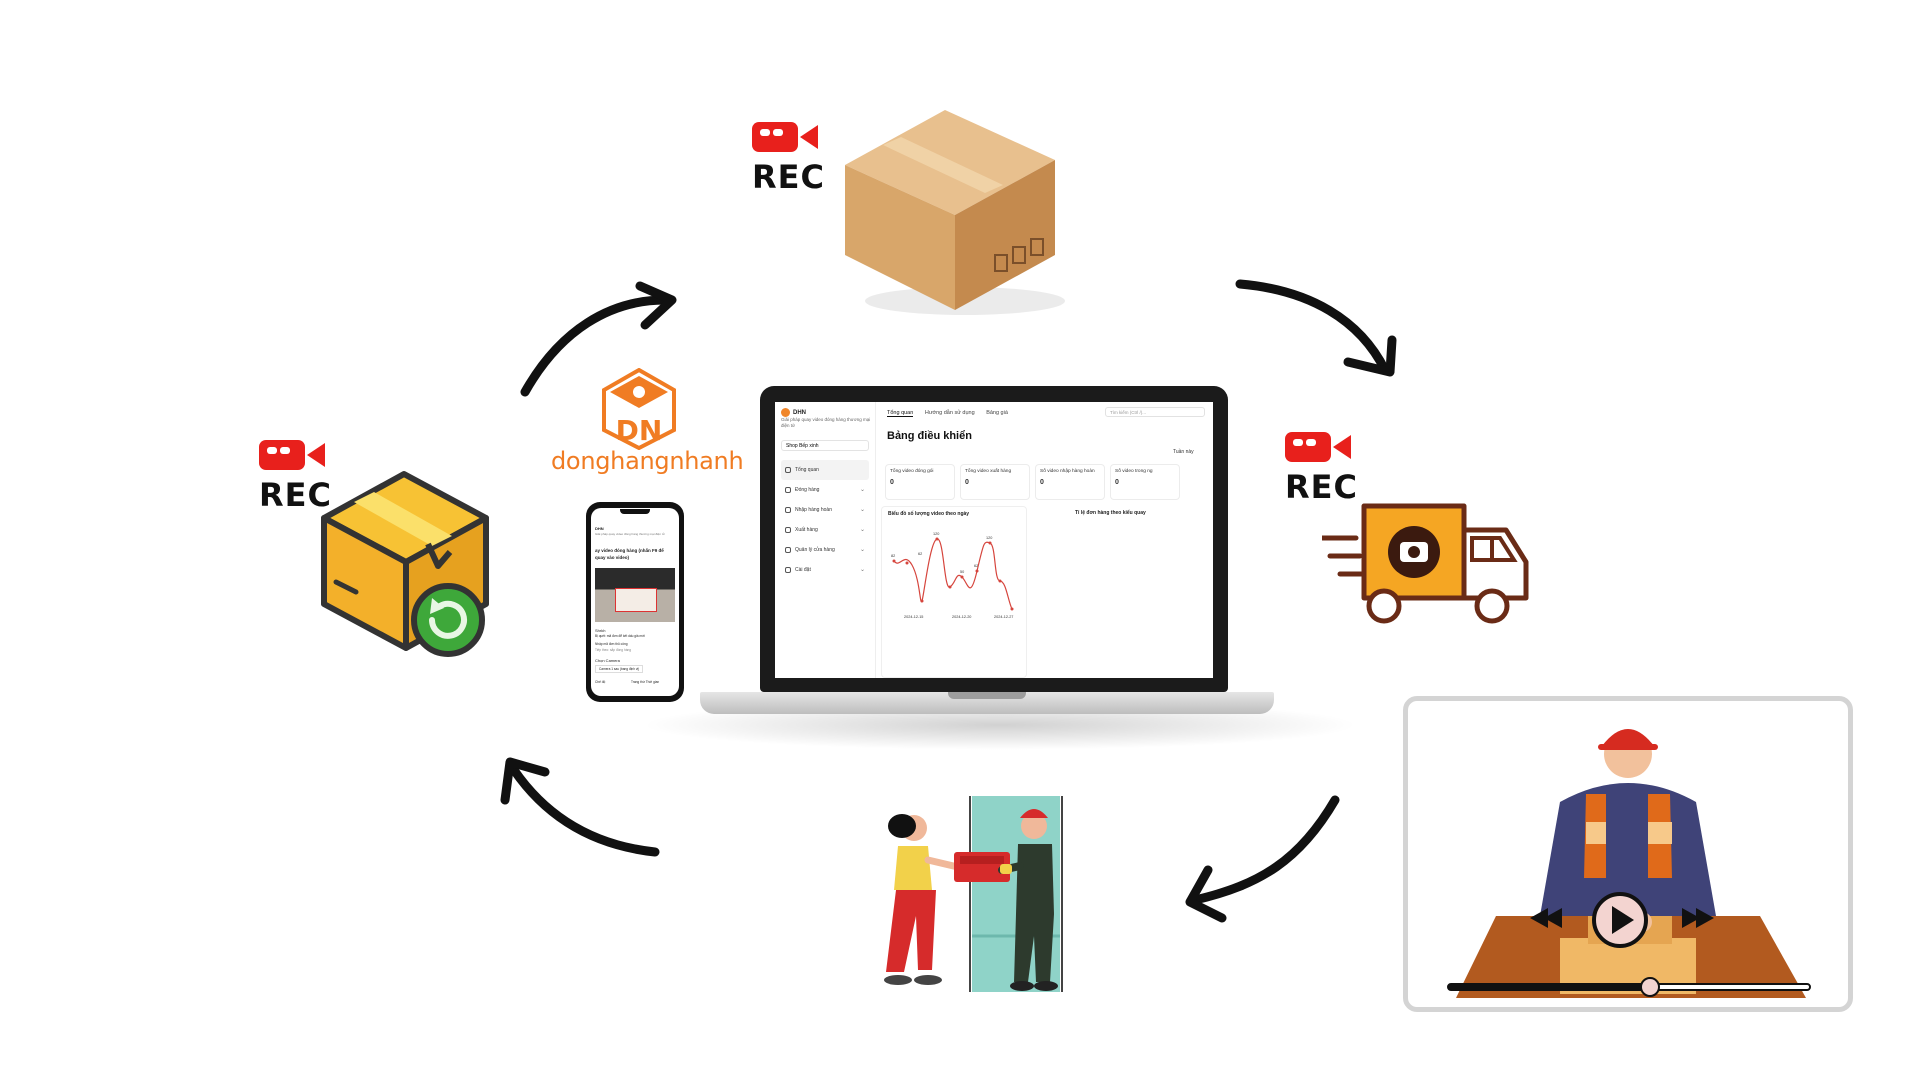 This screenshot has width=1920, height=1080. What do you see at coordinates (639, 409) in the screenshot?
I see `dn-logo-mark: DN` at bounding box center [639, 409].